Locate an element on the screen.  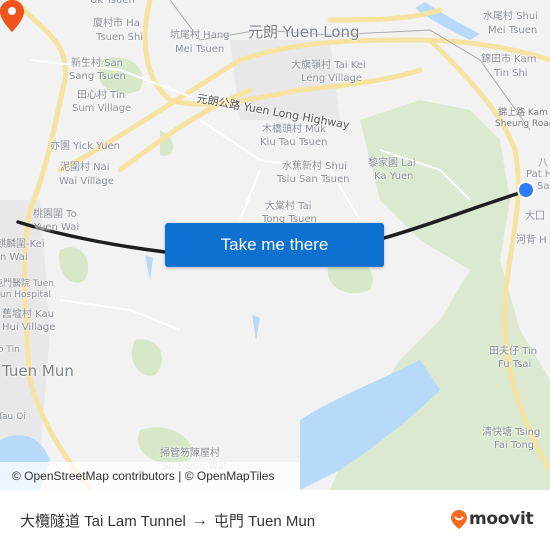
footer-bar: 大欖隧道 Tai Lam Tunnel → 屯門 Tuen Mun moovit is located at coordinates (275, 520).